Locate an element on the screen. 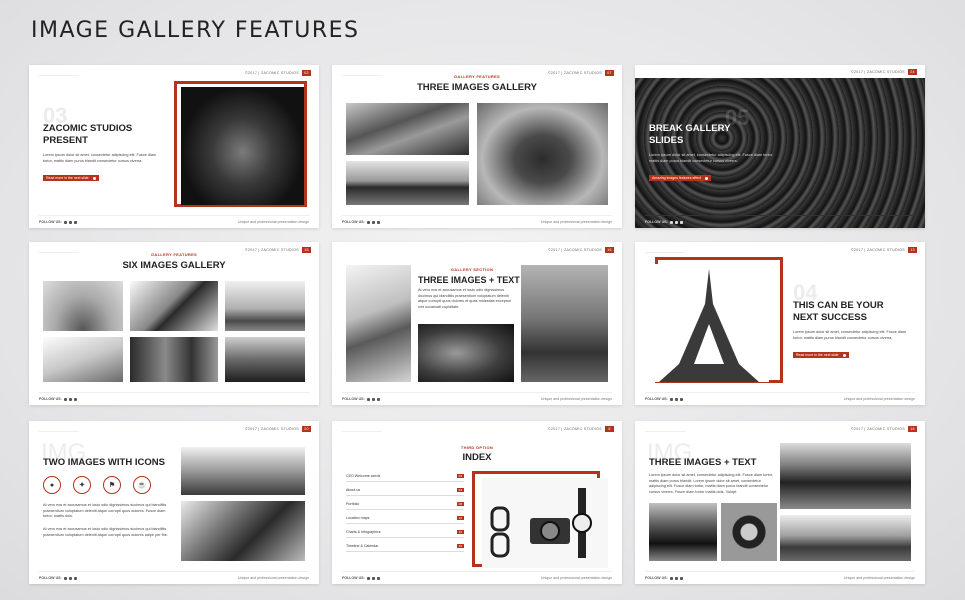 Image resolution: width=965 pixels, height=600 pixels. page-title: IMAGE GALLERY FEATURES is located at coordinates (195, 30).